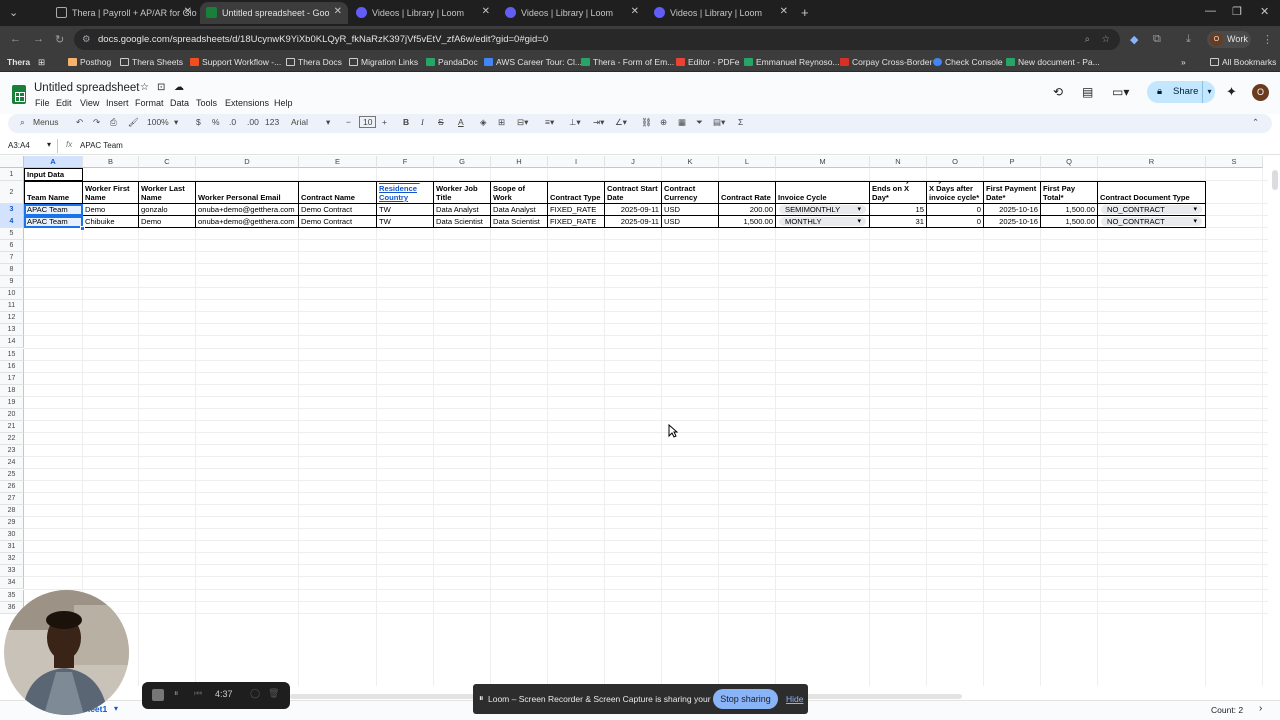 The width and height of the screenshot is (1280, 720). Describe the element at coordinates (12, 511) in the screenshot. I see `row-header-28: 28` at that location.